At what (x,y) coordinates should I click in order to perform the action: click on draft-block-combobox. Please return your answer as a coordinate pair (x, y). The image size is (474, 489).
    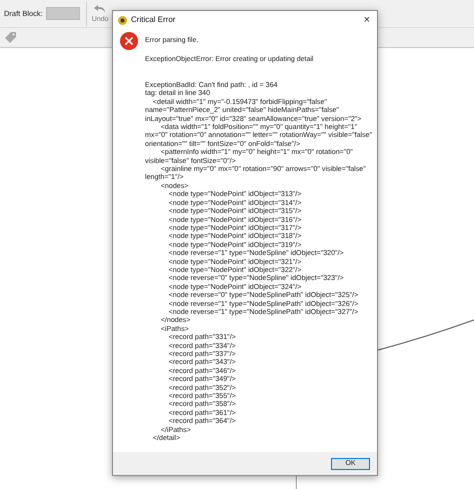
    Looking at the image, I should click on (63, 13).